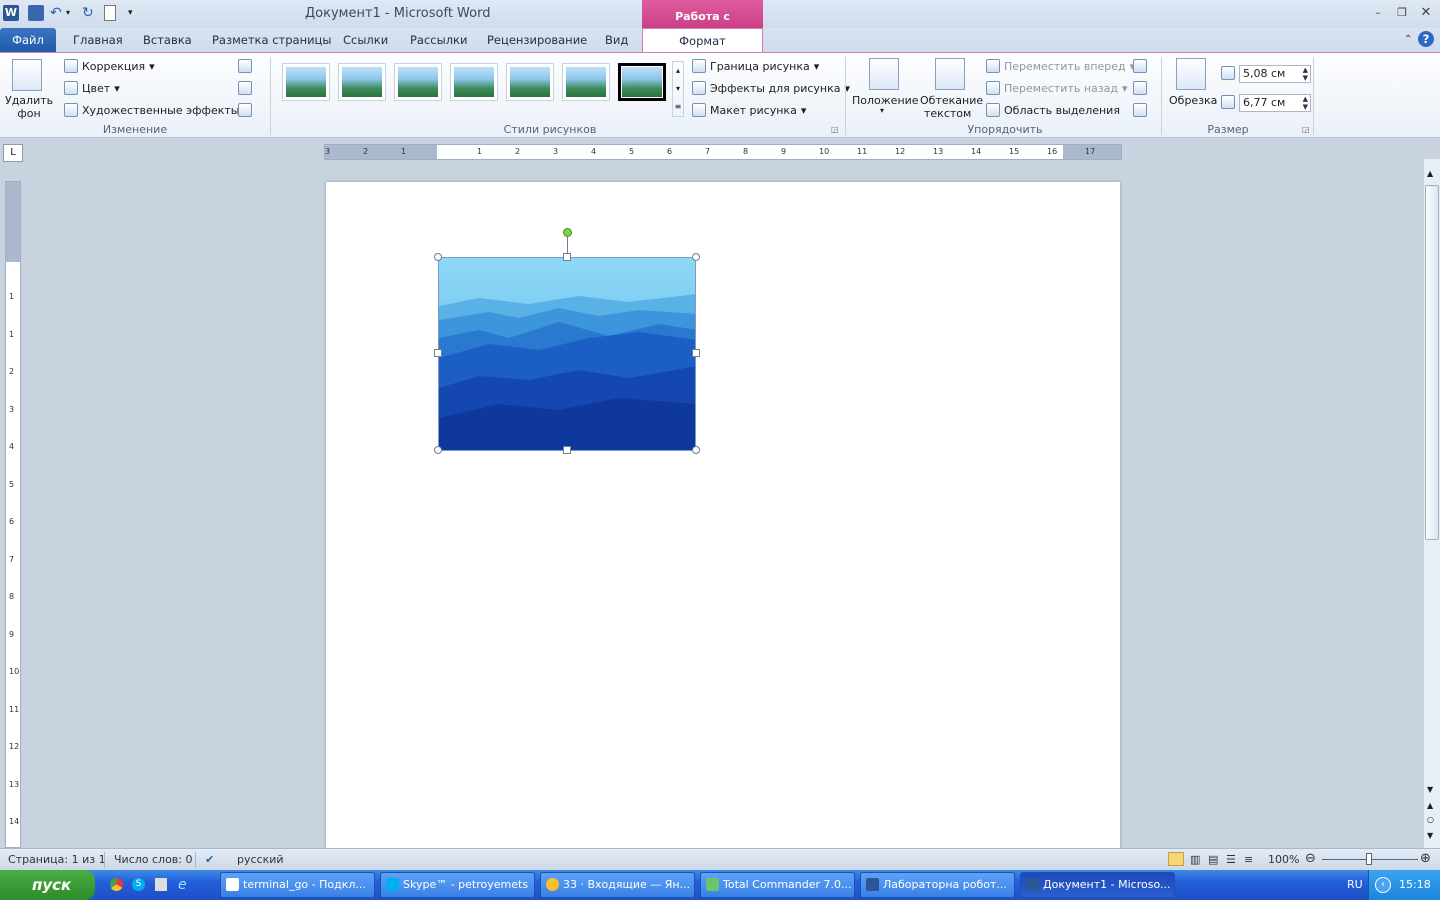  Describe the element at coordinates (1425, 858) in the screenshot. I see `zoom-in-icon: ⊕` at that location.